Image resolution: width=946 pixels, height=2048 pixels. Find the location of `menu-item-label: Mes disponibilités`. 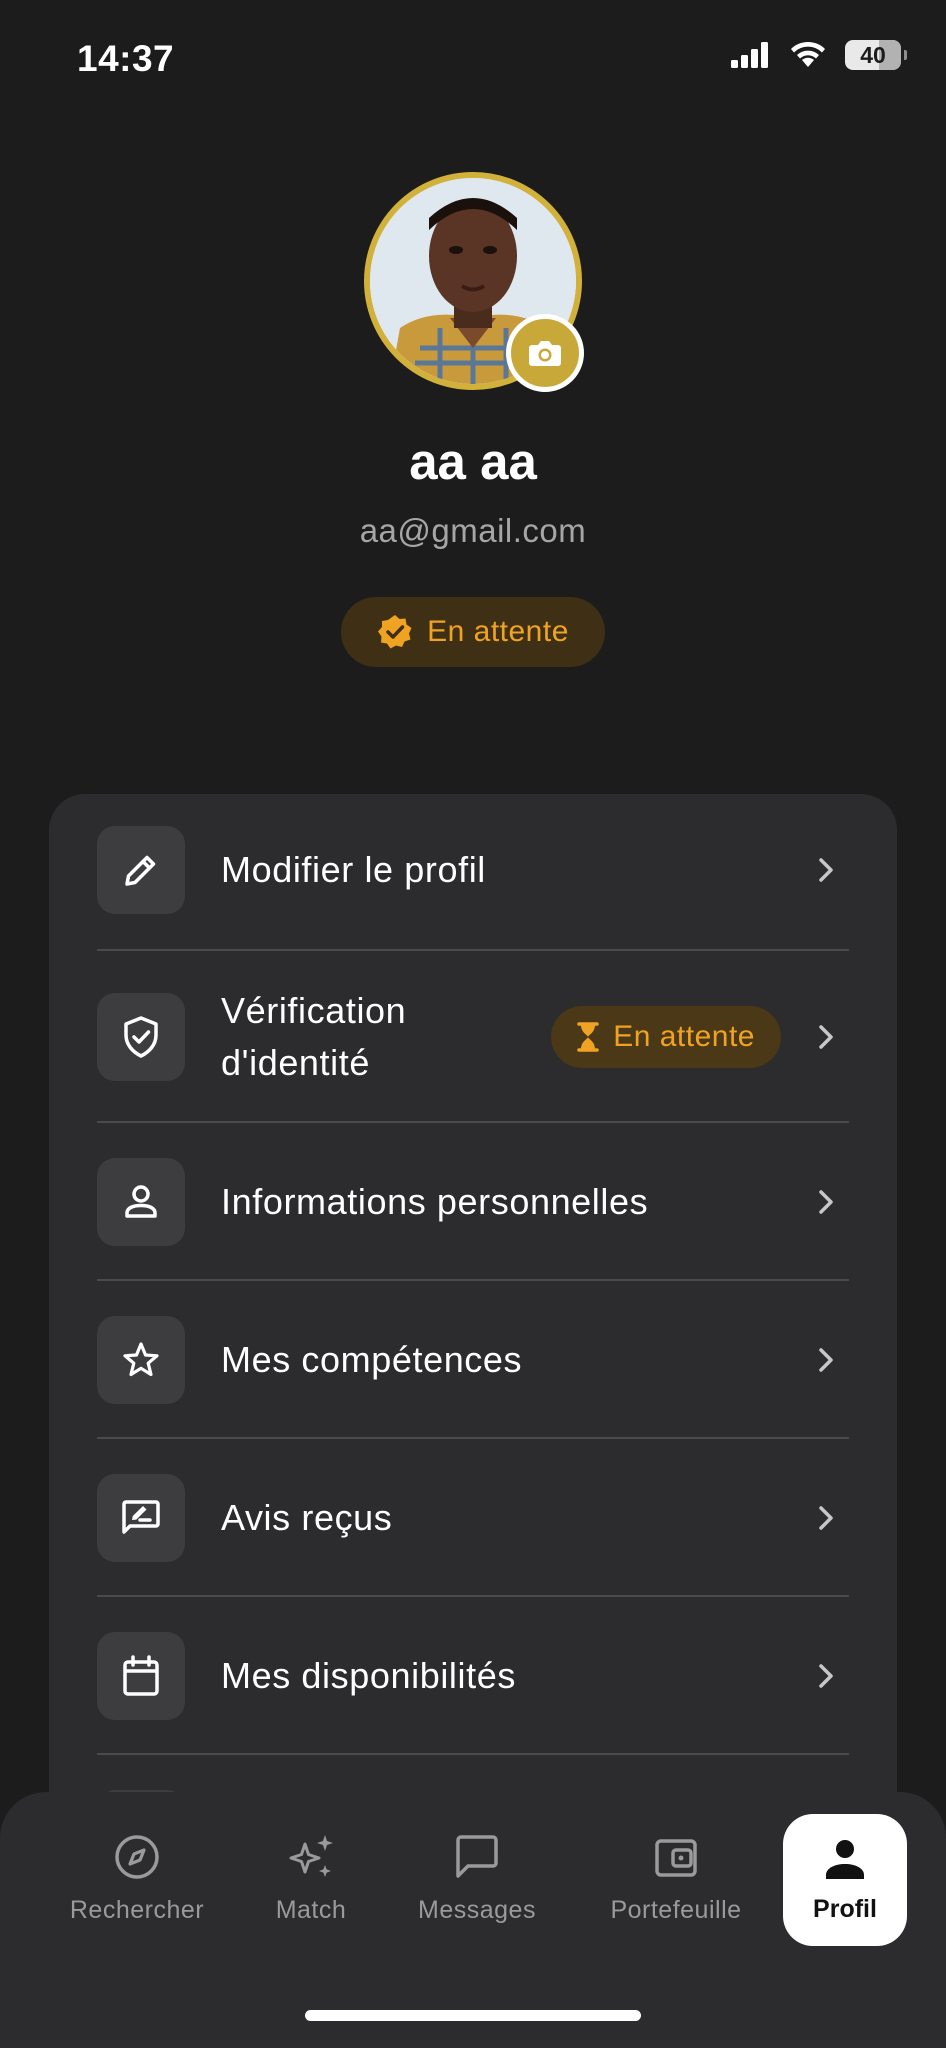

menu-item-label: Mes disponibilités is located at coordinates (368, 1675).